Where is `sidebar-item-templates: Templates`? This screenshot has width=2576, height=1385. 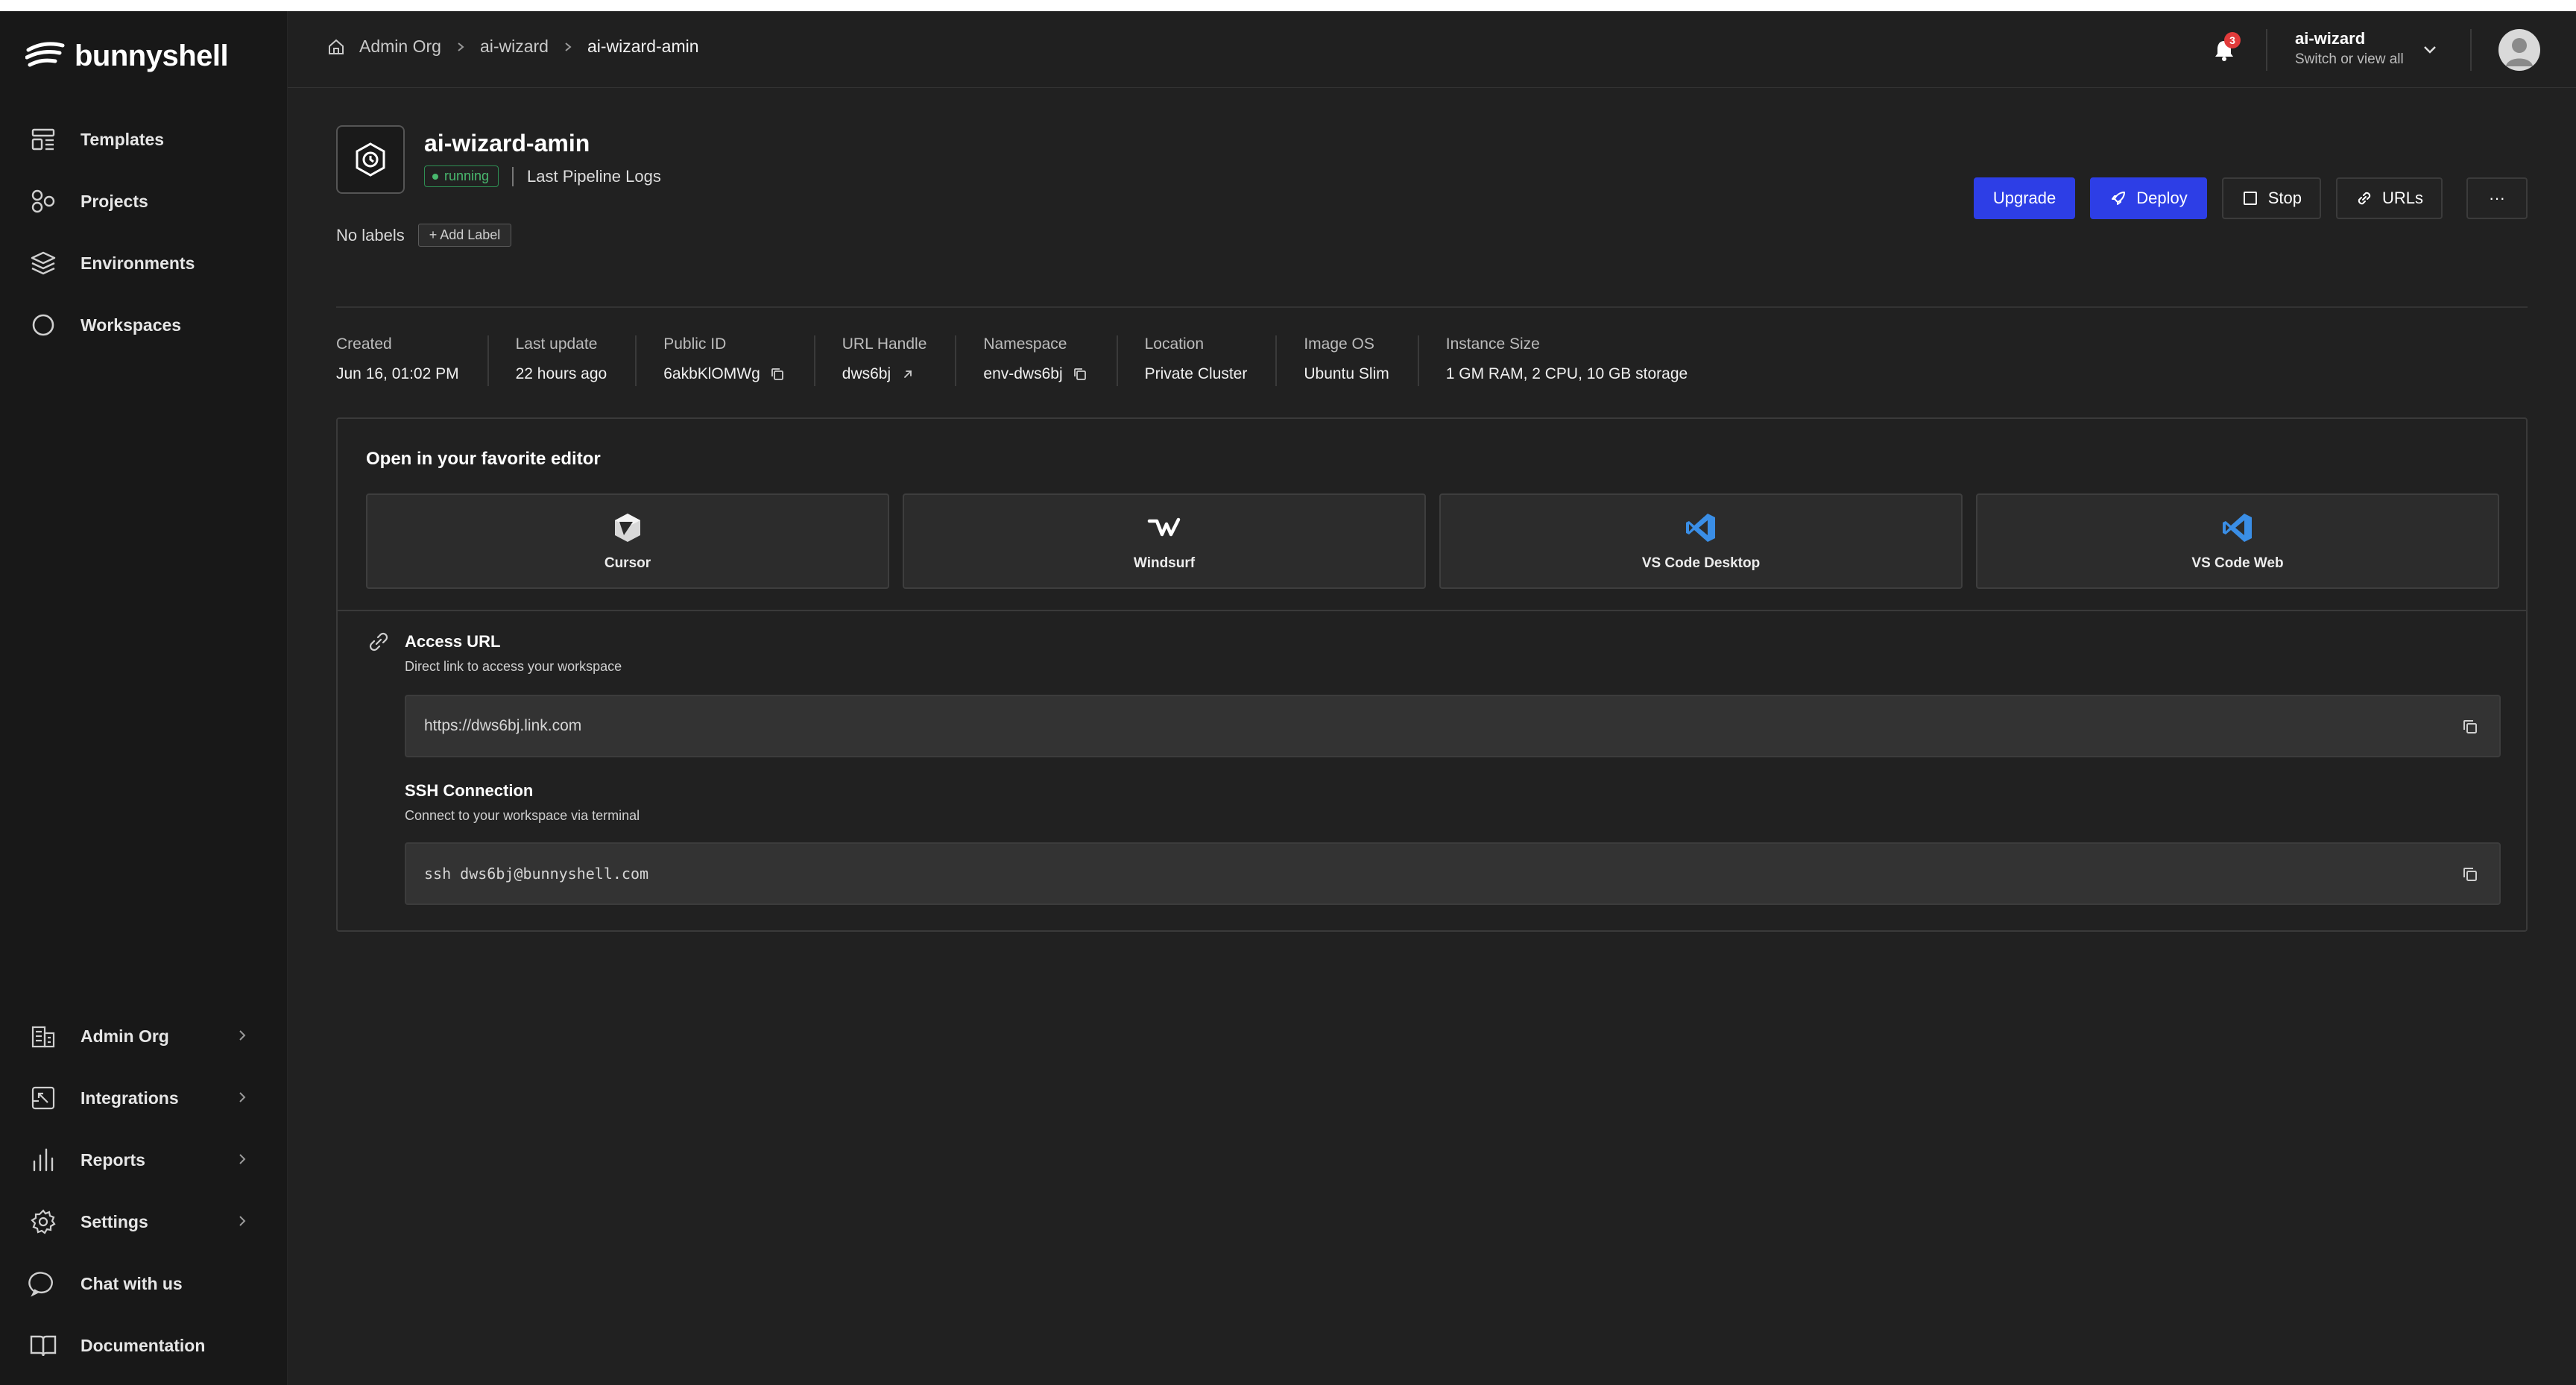
sidebar-item-templates: Templates is located at coordinates (144, 139).